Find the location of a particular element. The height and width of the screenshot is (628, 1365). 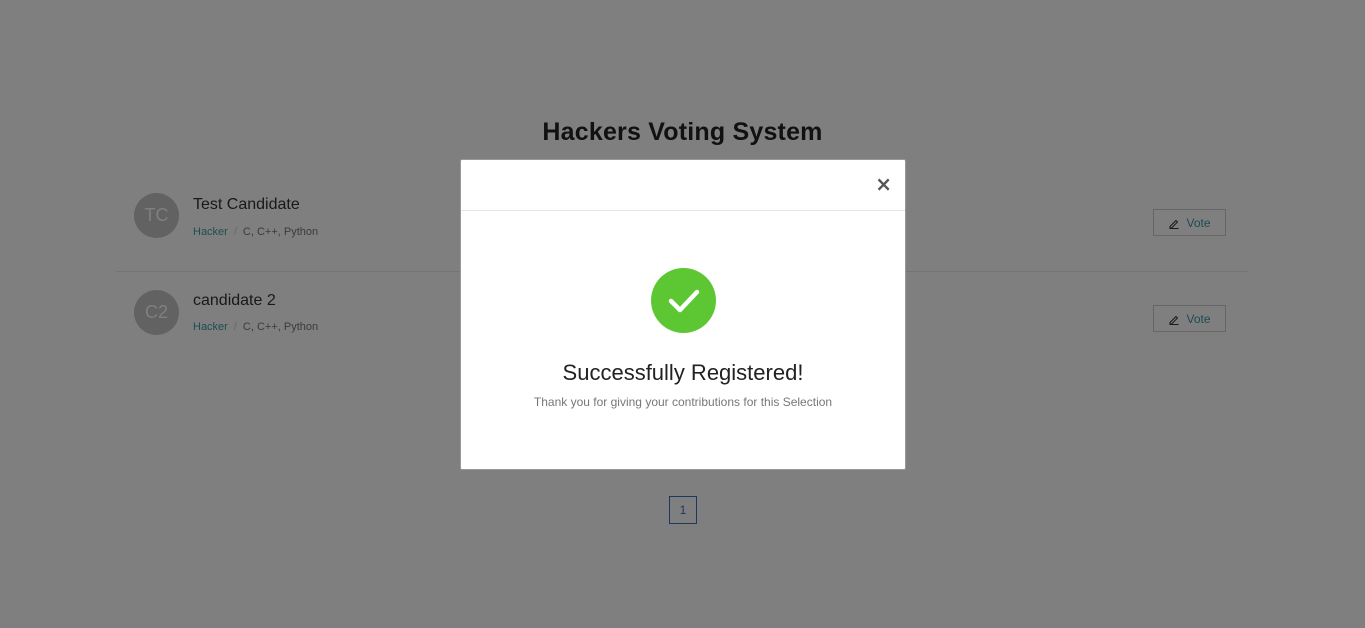

modal-title: Successfully Registered! is located at coordinates (683, 372).